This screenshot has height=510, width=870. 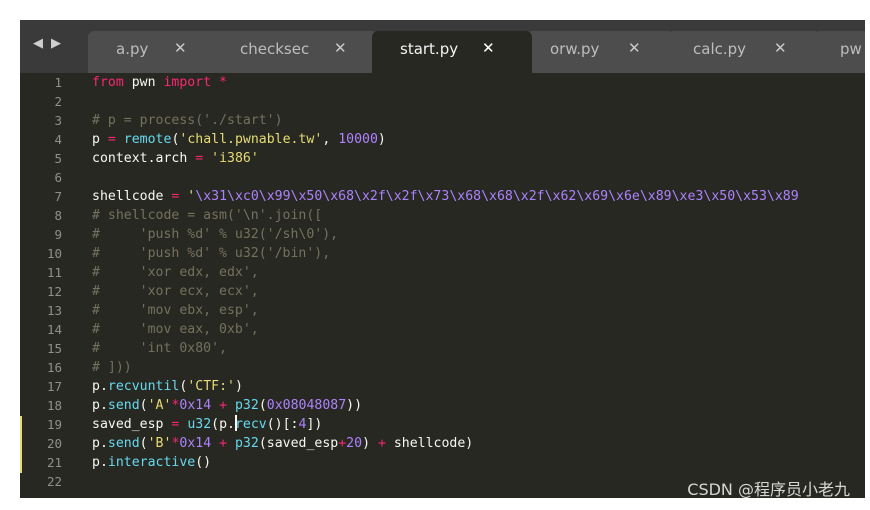 What do you see at coordinates (54, 348) in the screenshot?
I see `line-number: 15` at bounding box center [54, 348].